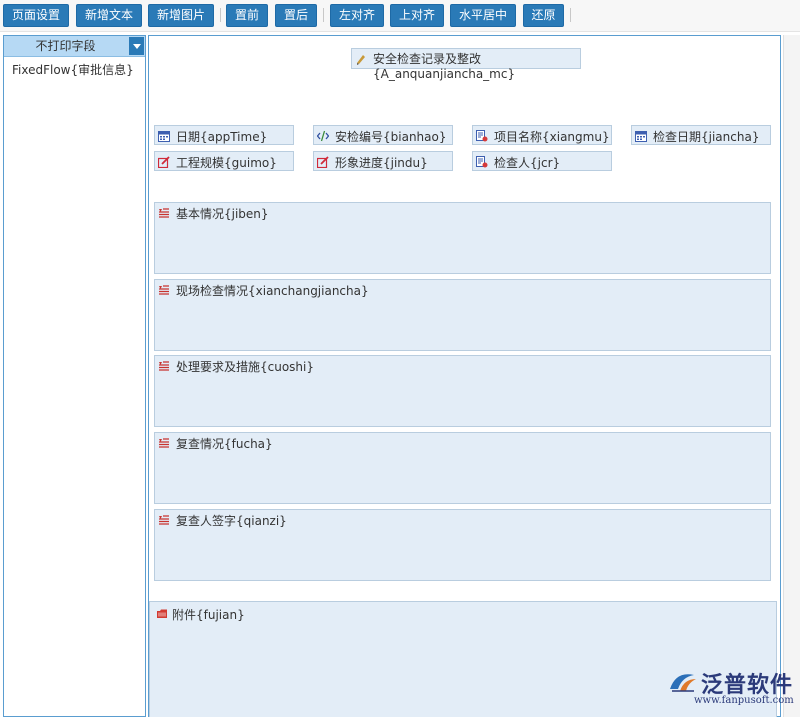 The width and height of the screenshot is (800, 717). Describe the element at coordinates (543, 15) in the screenshot. I see `restore-button: 还原` at that location.